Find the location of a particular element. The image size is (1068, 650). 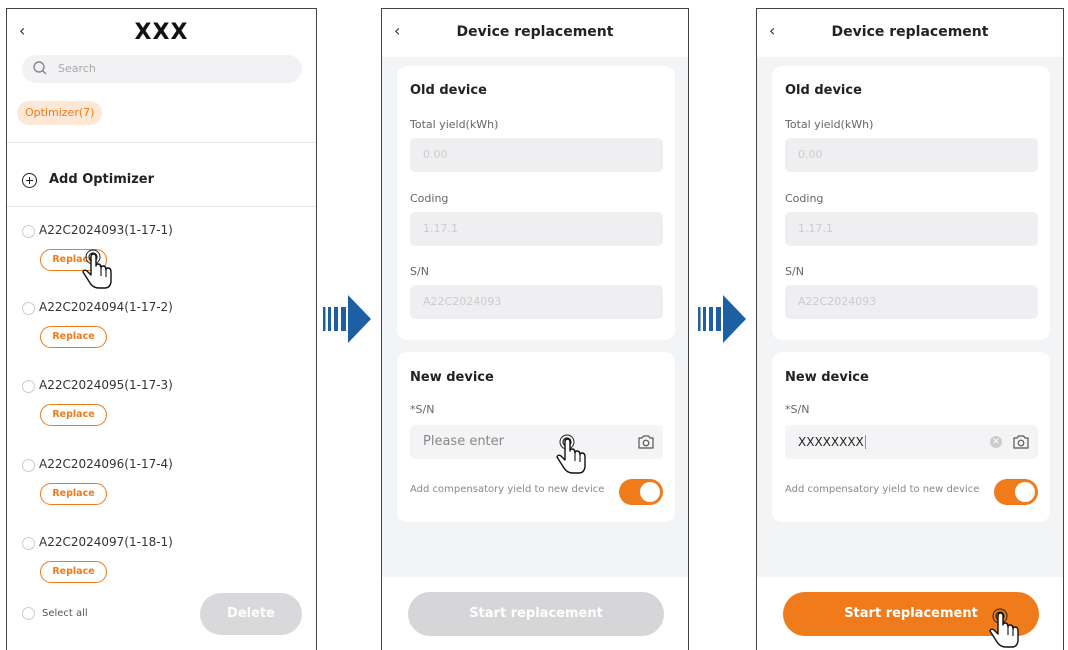

search-placeholder: Search is located at coordinates (77, 68).